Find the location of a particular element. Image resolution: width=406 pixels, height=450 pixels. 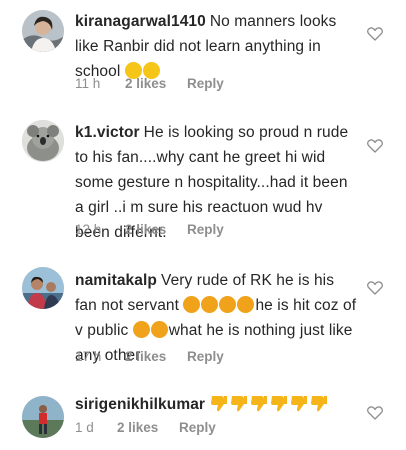

comment-meta: 1 d 2 likes Reply is located at coordinates (145, 427).